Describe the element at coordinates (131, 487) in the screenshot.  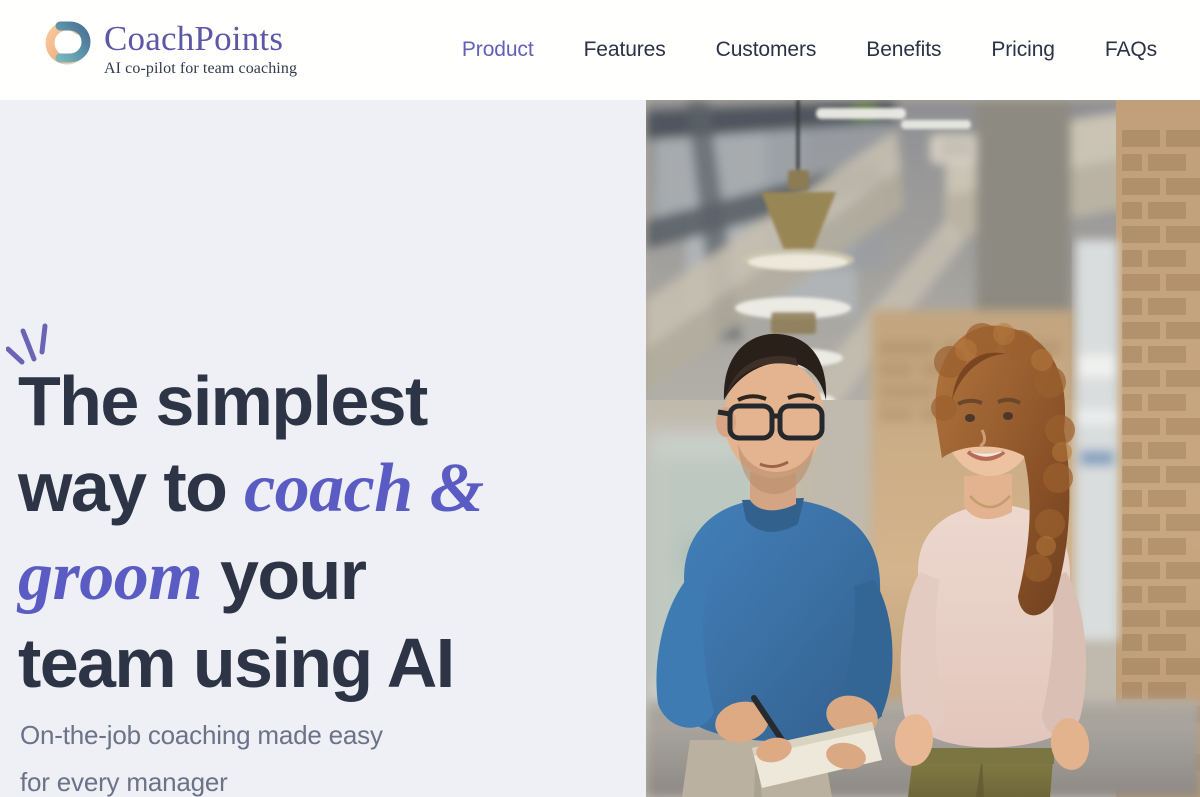
I see `headline-line-2-plain: way to` at that location.